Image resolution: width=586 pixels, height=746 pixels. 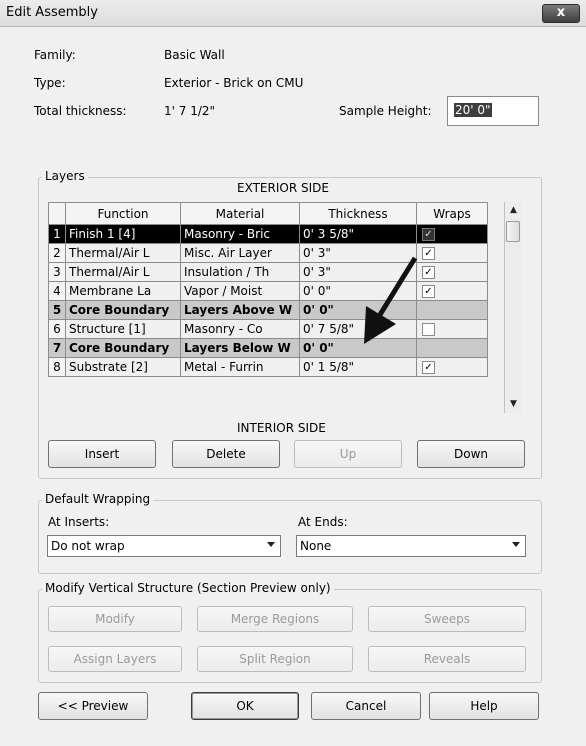 What do you see at coordinates (281, 428) in the screenshot?
I see `interior-side-label: INTERIOR SIDE` at bounding box center [281, 428].